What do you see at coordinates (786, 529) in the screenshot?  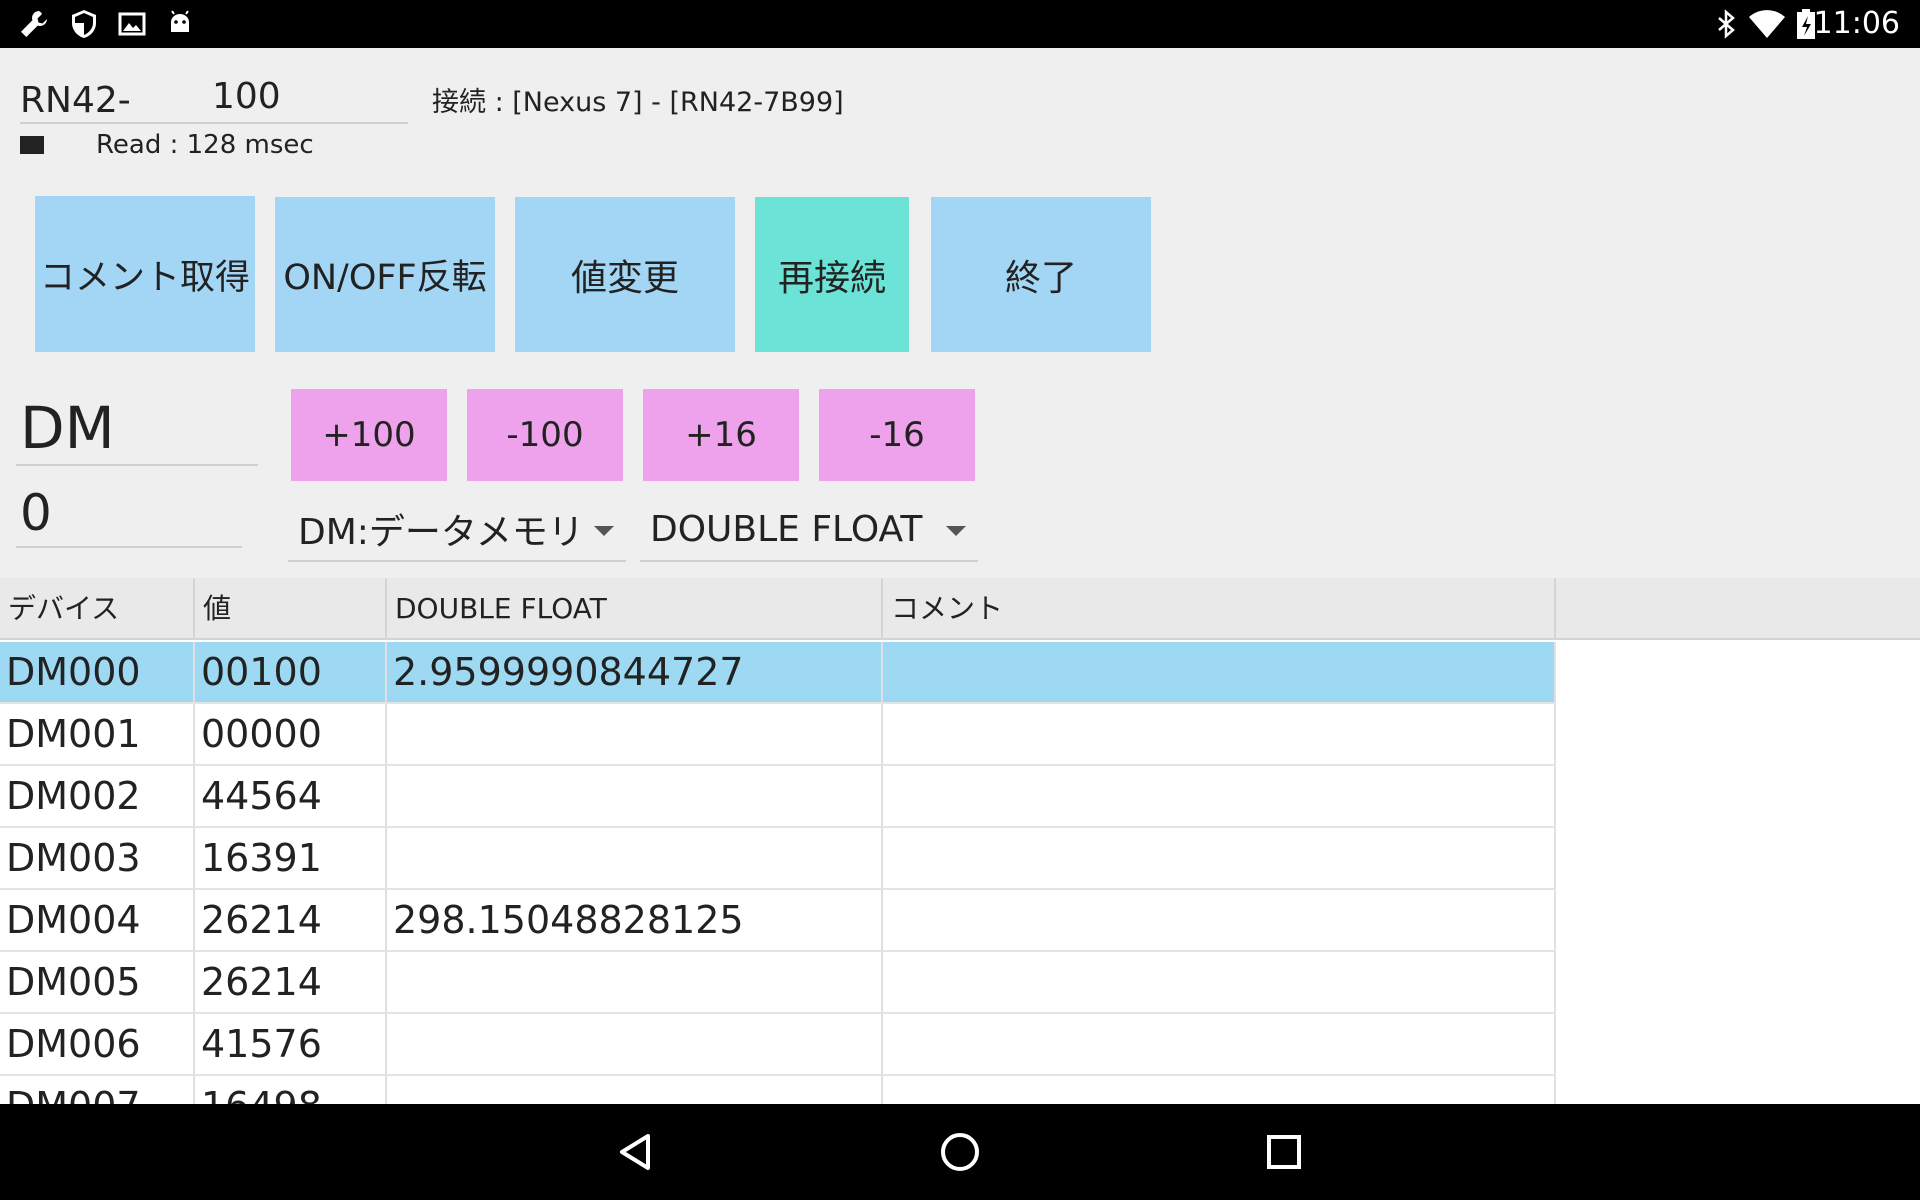 I see `format-select-value: DOUBLE FLOAT` at bounding box center [786, 529].